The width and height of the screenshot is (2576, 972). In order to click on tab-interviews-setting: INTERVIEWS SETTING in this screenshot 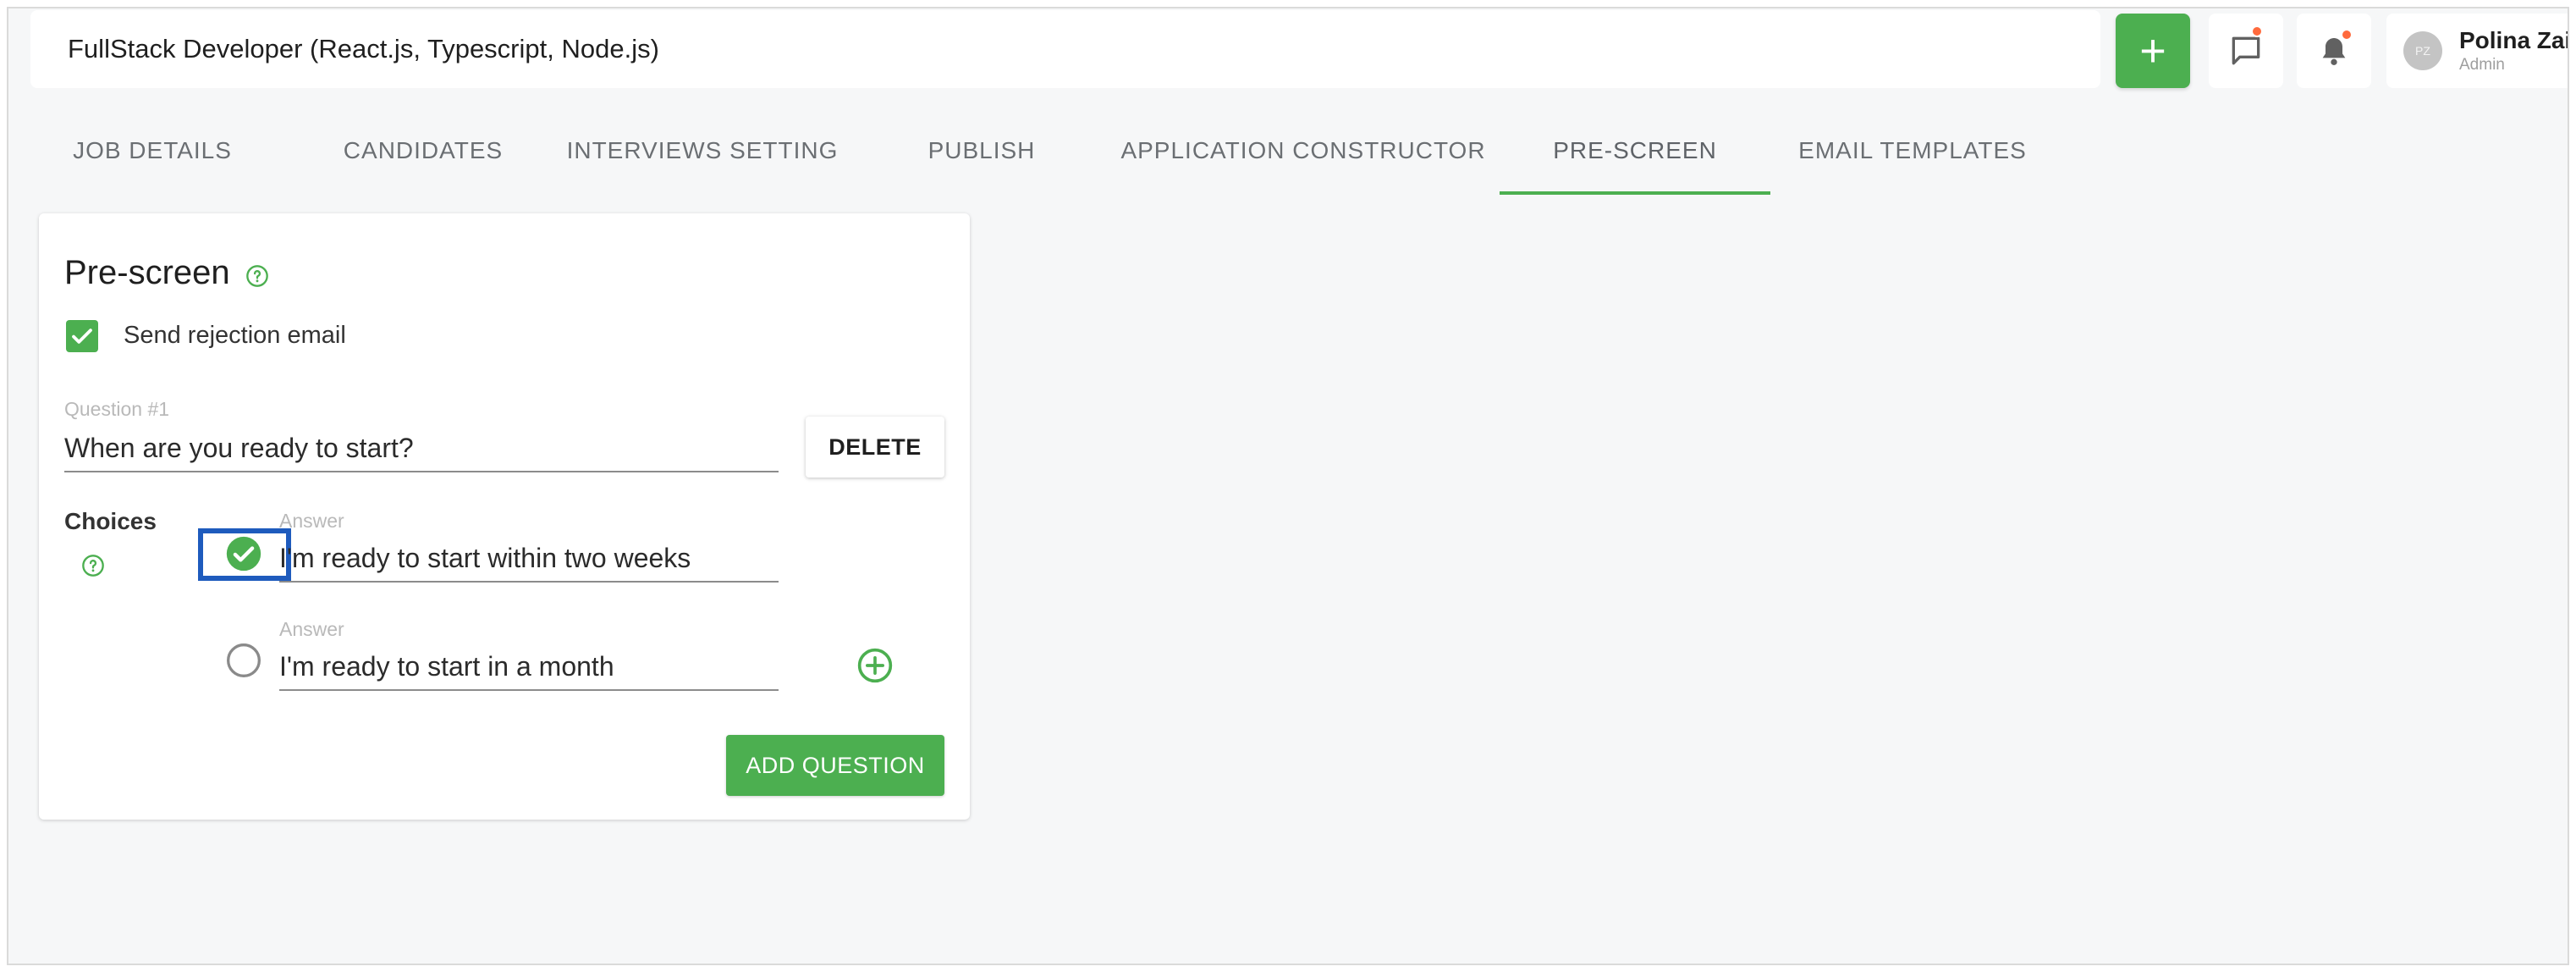, I will do `click(702, 157)`.